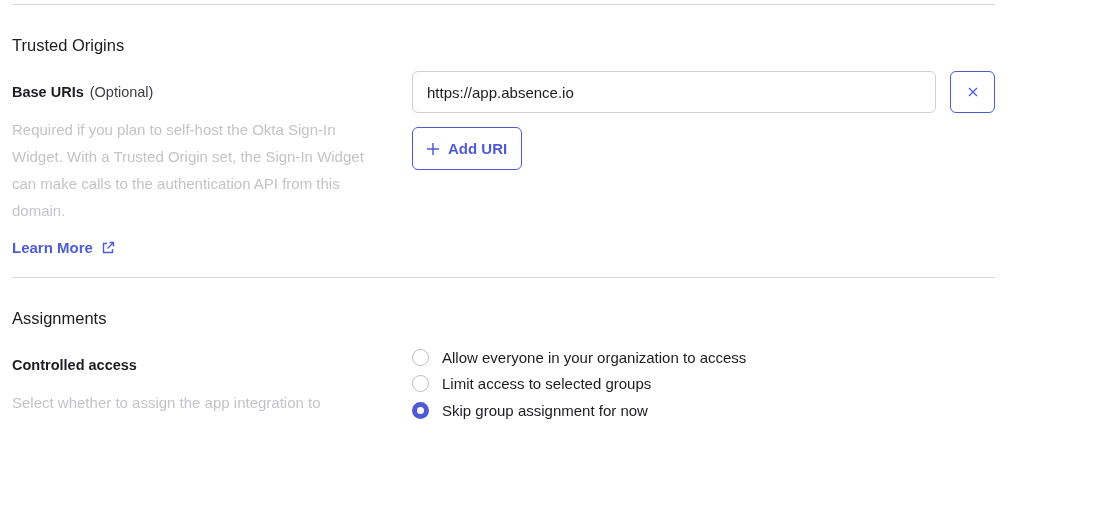  What do you see at coordinates (433, 148) in the screenshot?
I see `plus-icon` at bounding box center [433, 148].